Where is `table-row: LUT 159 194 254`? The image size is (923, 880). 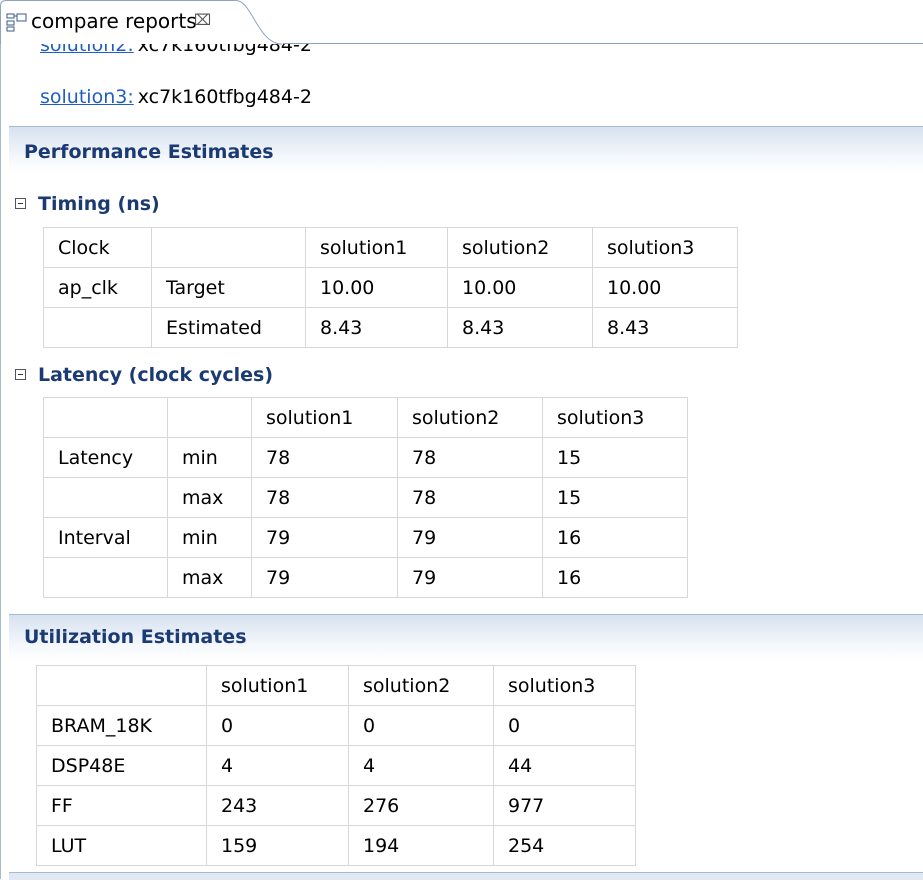
table-row: LUT 159 194 254 is located at coordinates (336, 845).